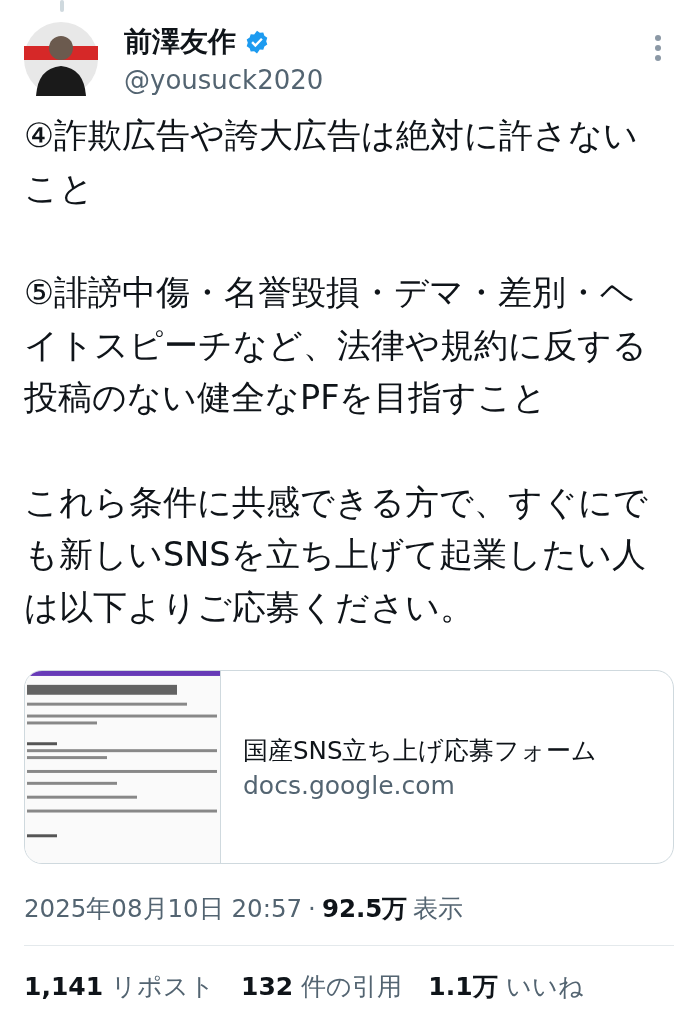 The width and height of the screenshot is (696, 1024). What do you see at coordinates (349, 785) in the screenshot?
I see `card-domain: docs.google.com` at bounding box center [349, 785].